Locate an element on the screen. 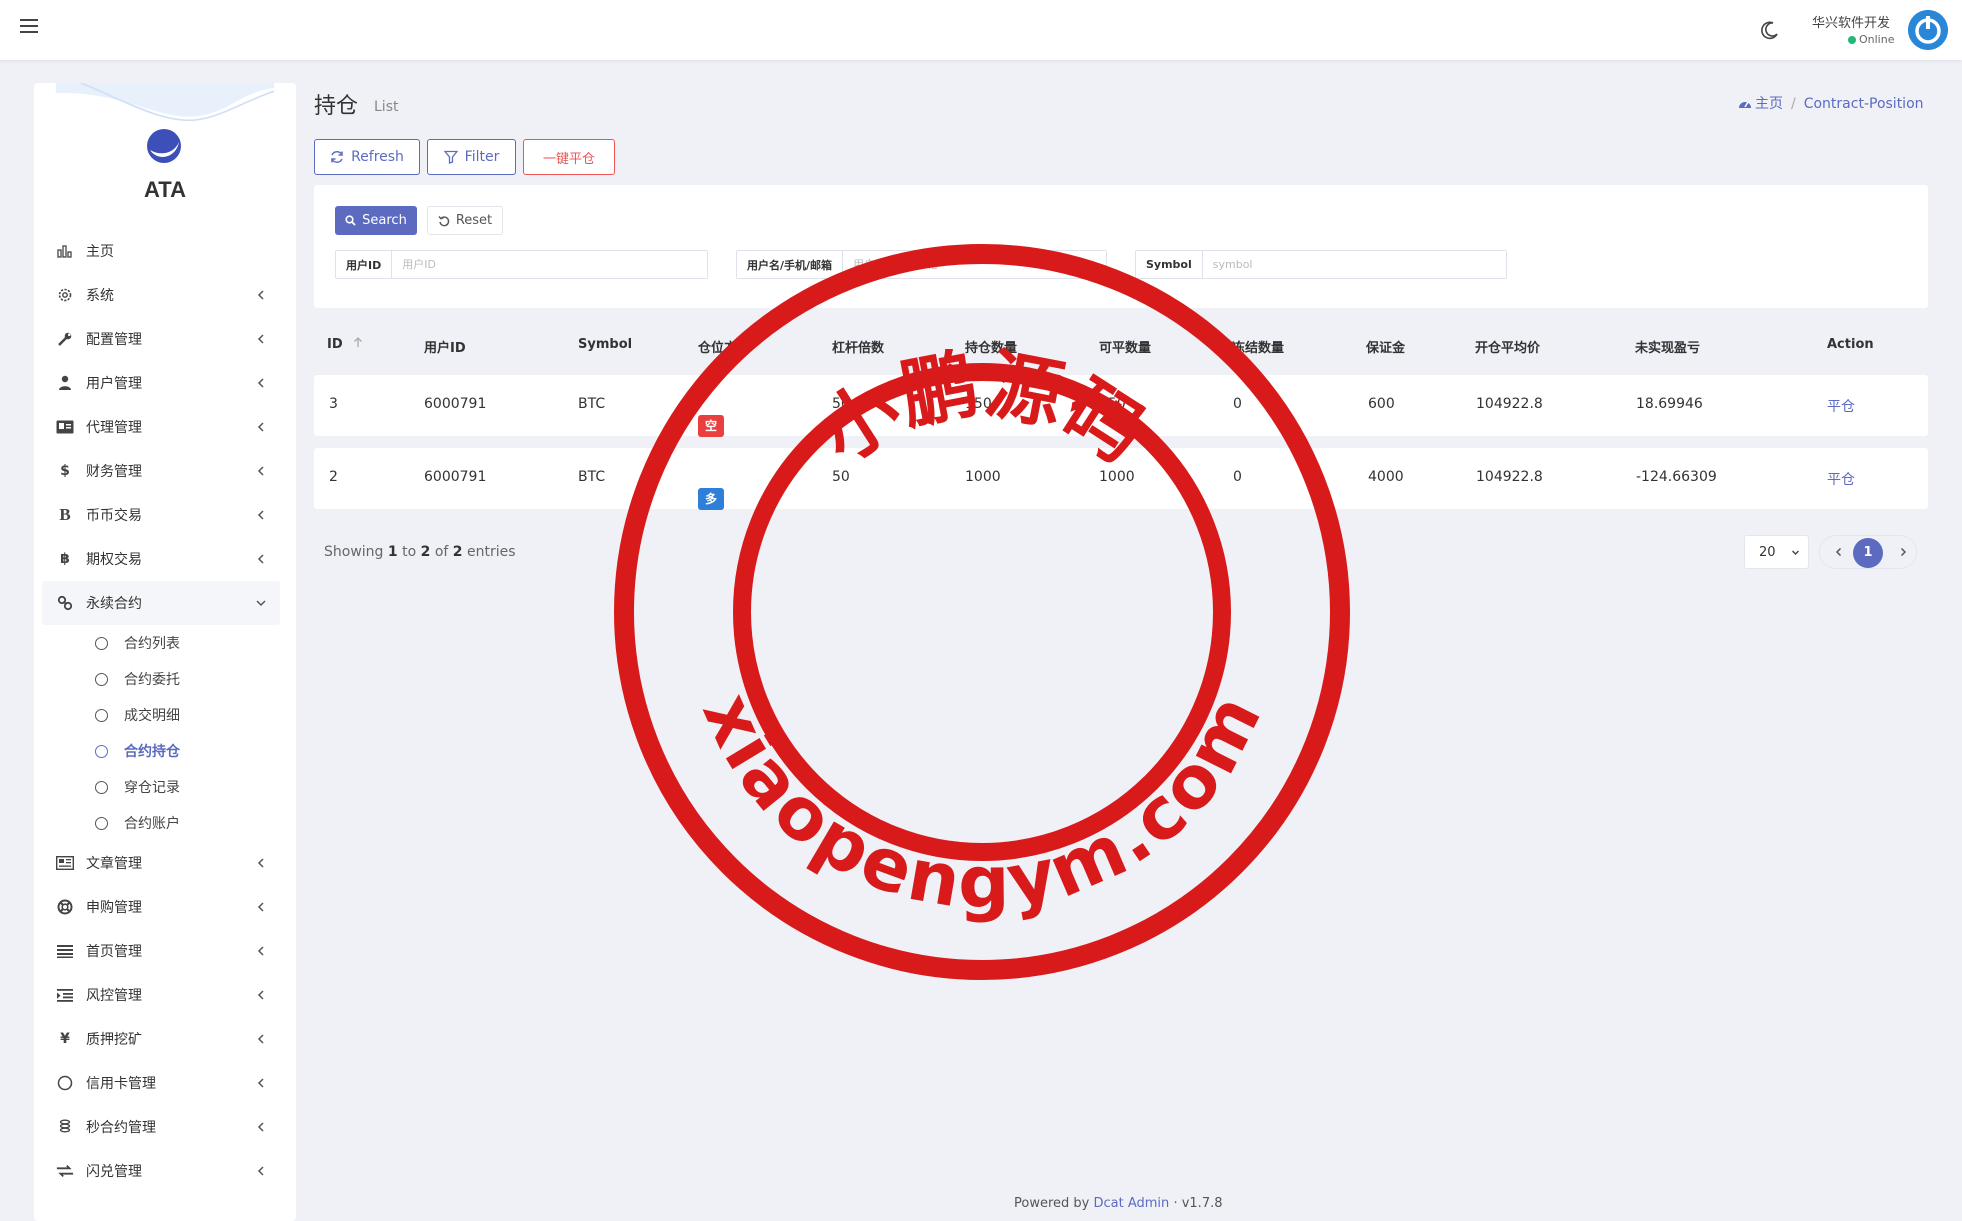  avatar is located at coordinates (1928, 30).